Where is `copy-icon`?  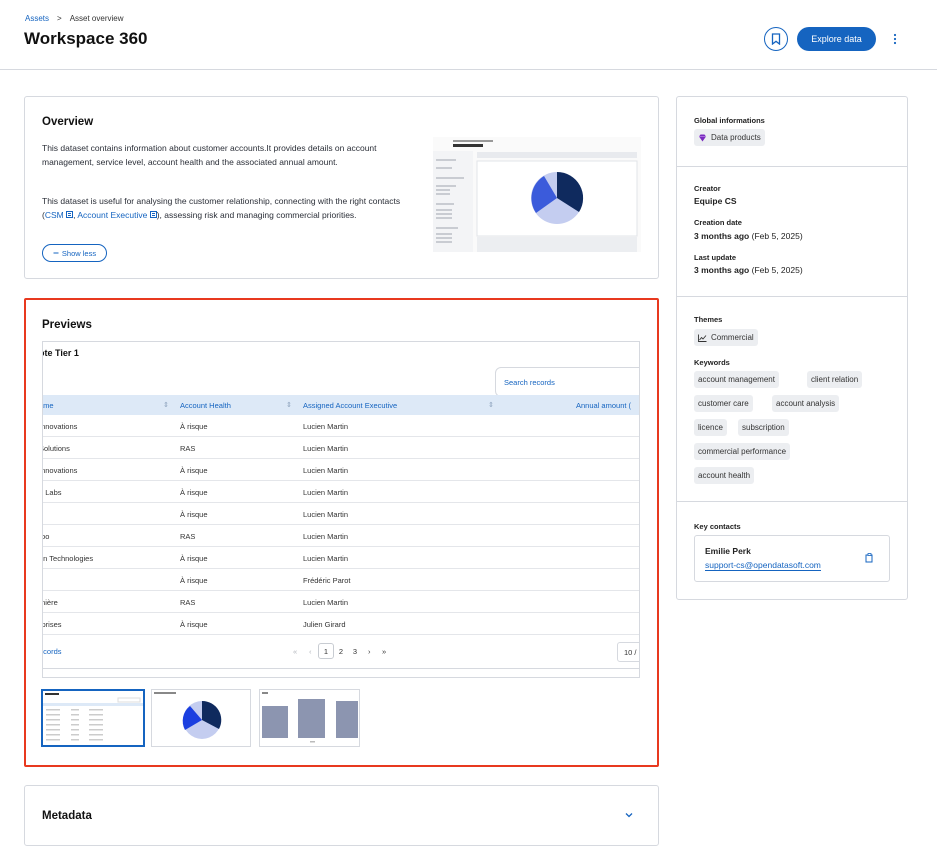
copy-icon is located at coordinates (869, 558).